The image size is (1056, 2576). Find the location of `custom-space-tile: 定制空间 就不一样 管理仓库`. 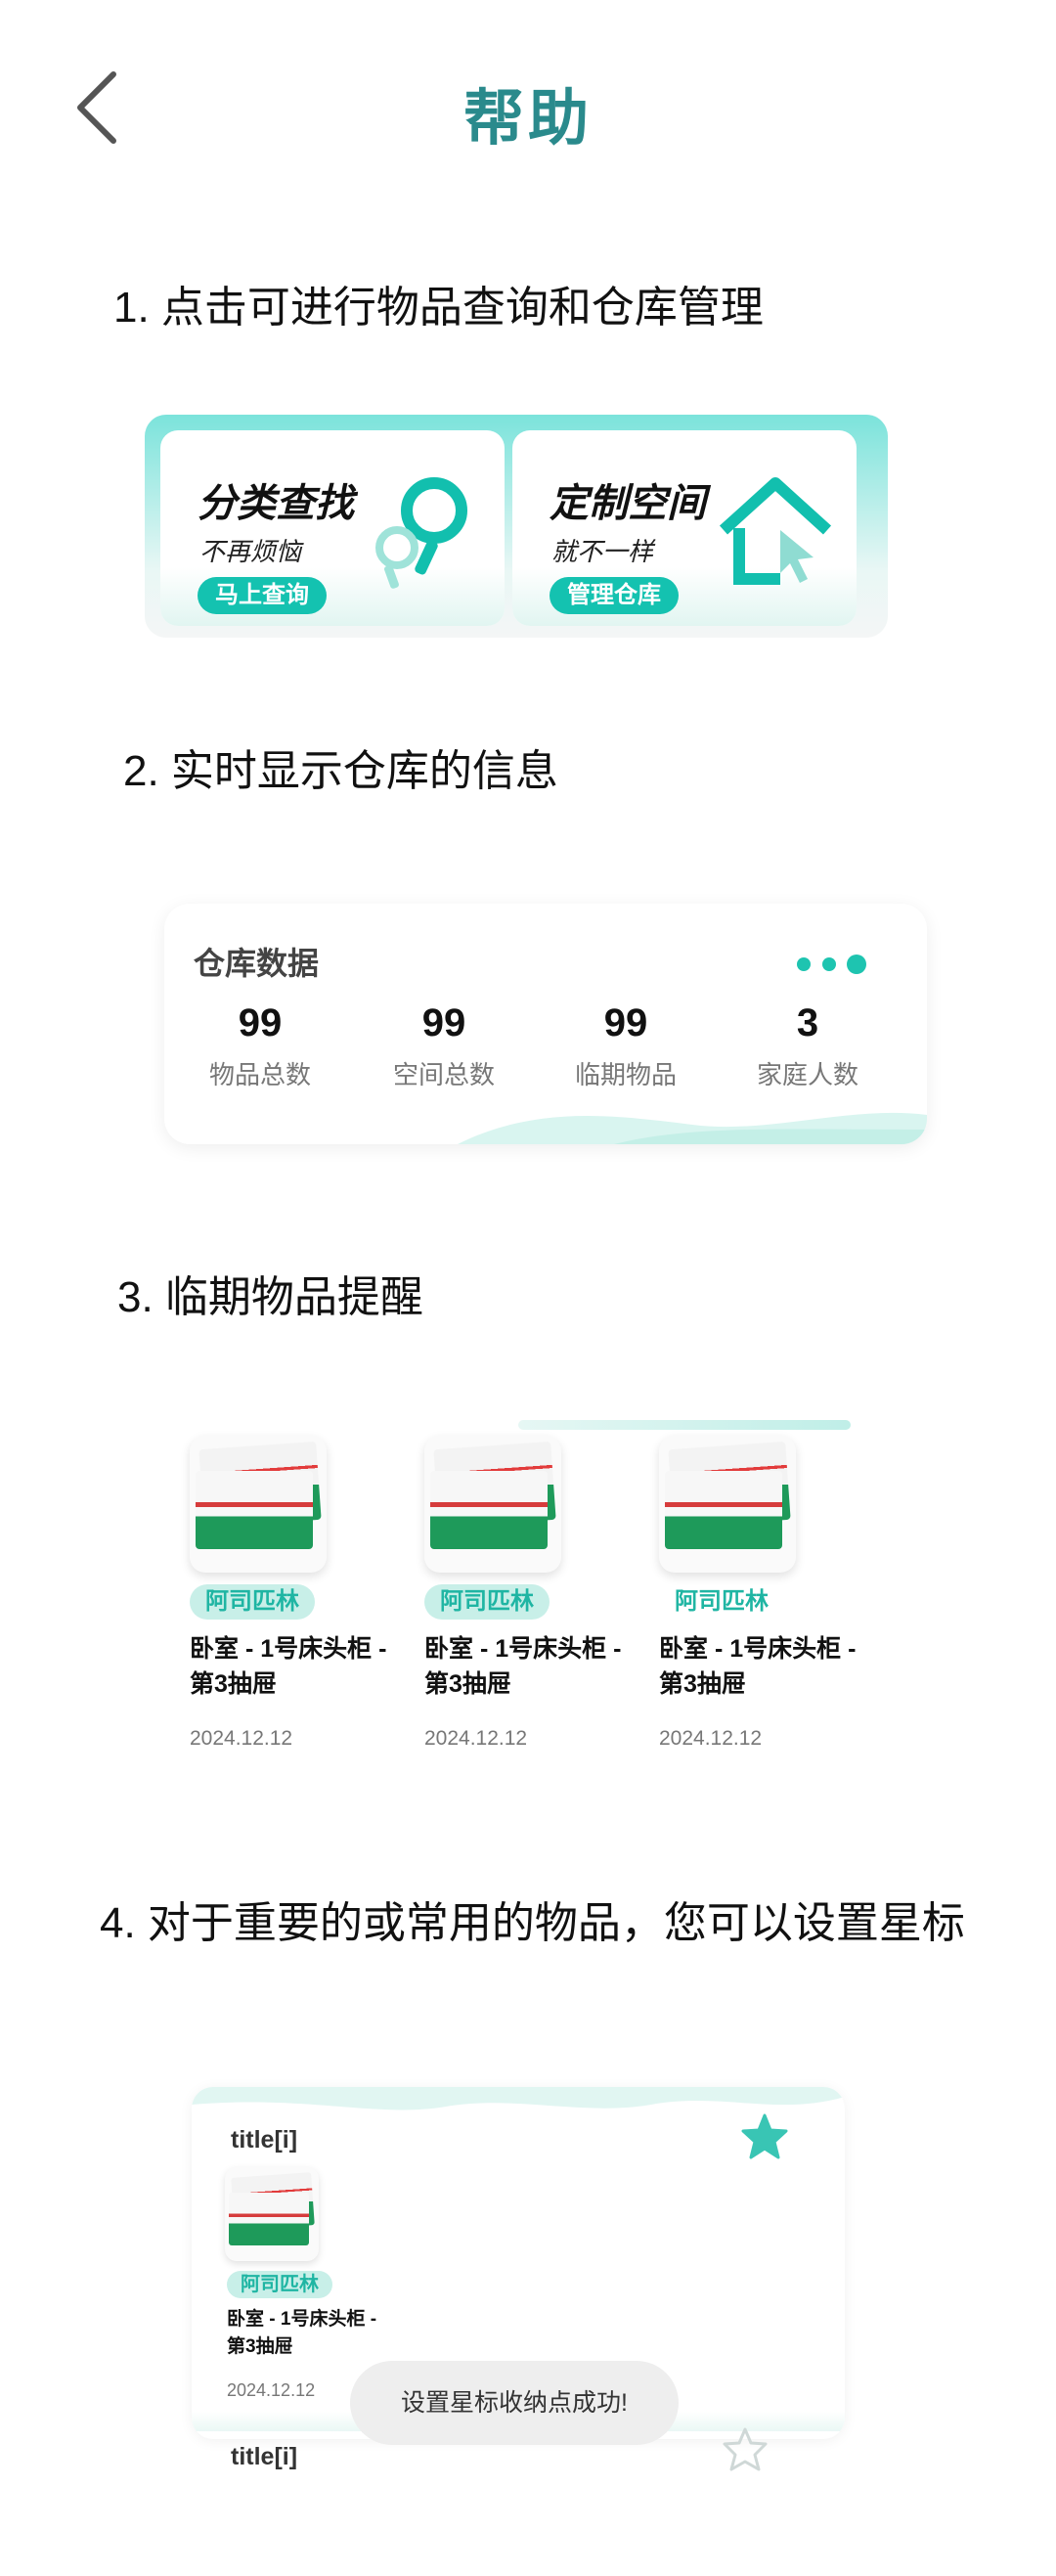

custom-space-tile: 定制空间 就不一样 管理仓库 is located at coordinates (684, 528).